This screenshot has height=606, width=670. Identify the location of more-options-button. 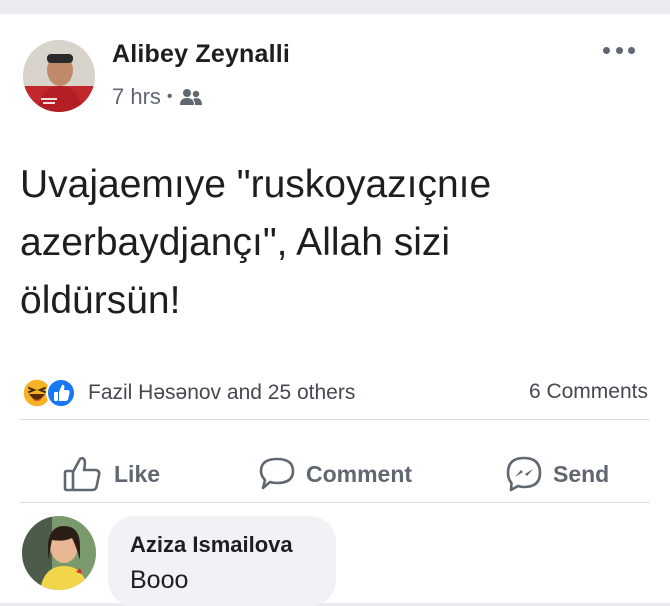
(619, 50).